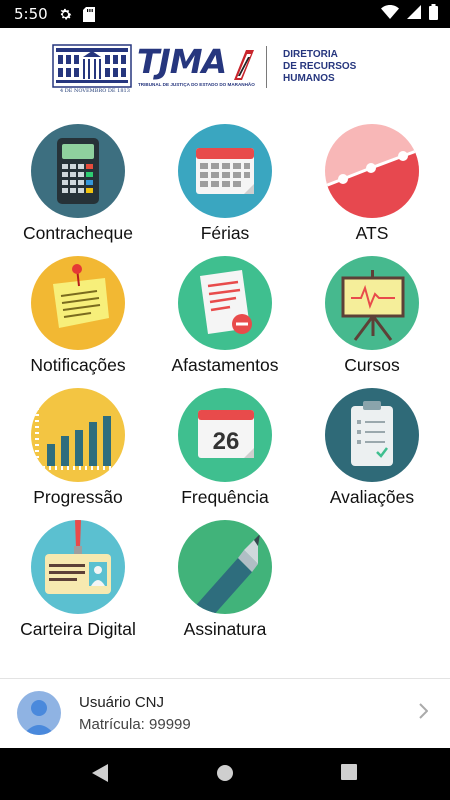  Describe the element at coordinates (78, 171) in the screenshot. I see `calculator-icon` at that location.